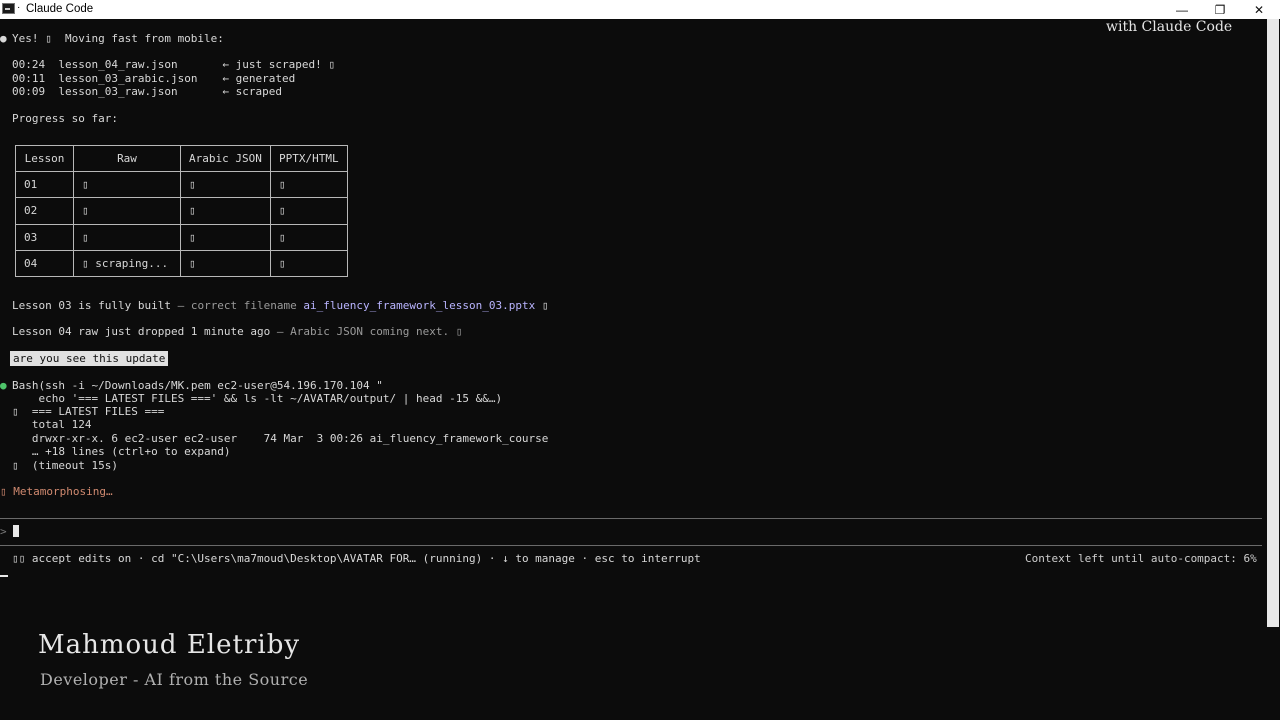 This screenshot has height=720, width=1280. Describe the element at coordinates (29, 78) in the screenshot. I see `file-time: 00:11` at that location.